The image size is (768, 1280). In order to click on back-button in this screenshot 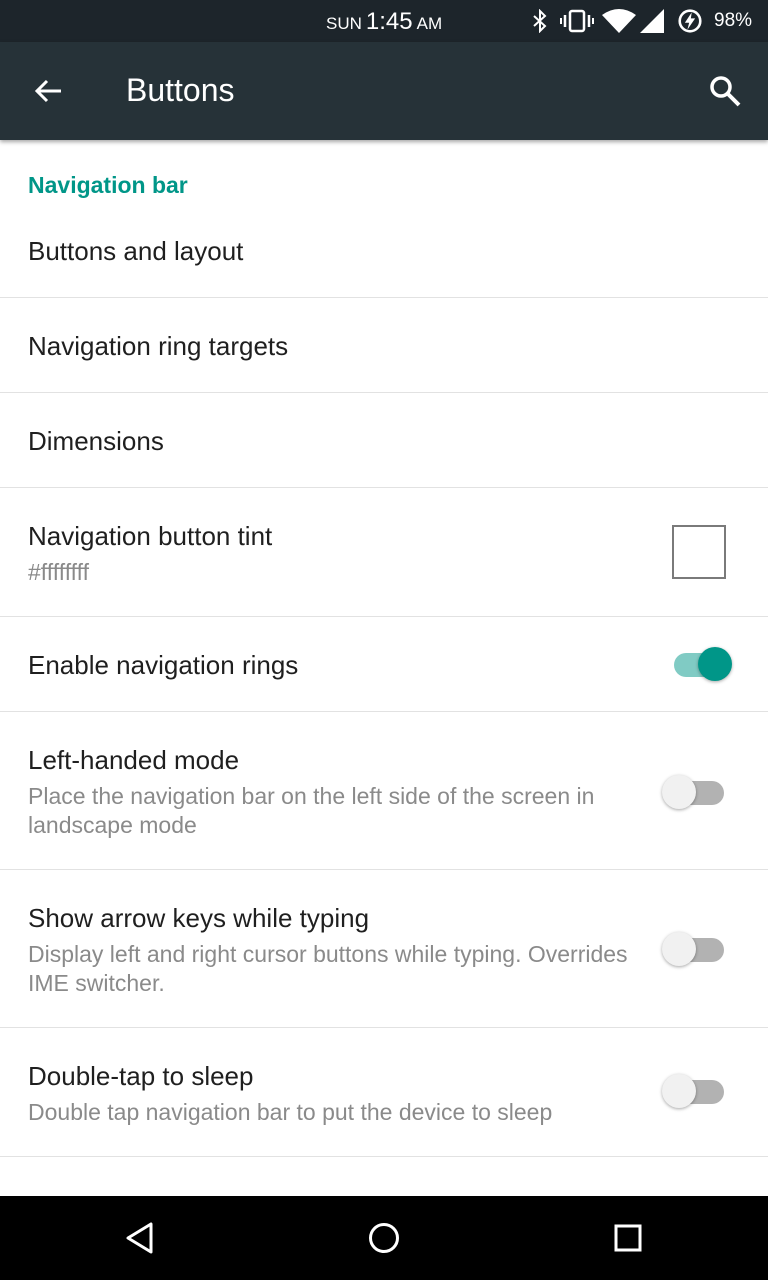, I will do `click(48, 91)`.